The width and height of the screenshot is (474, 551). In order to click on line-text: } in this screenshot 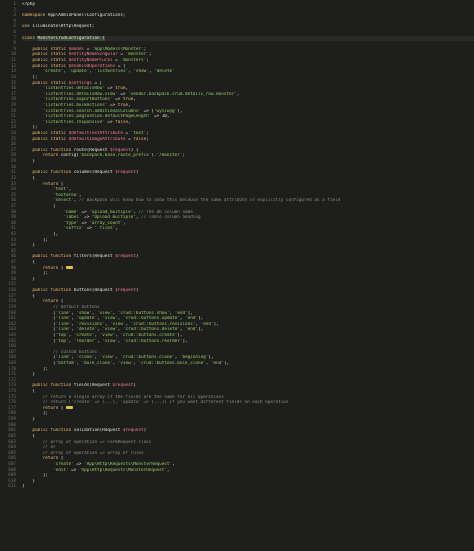, I will do `click(23, 487)`.